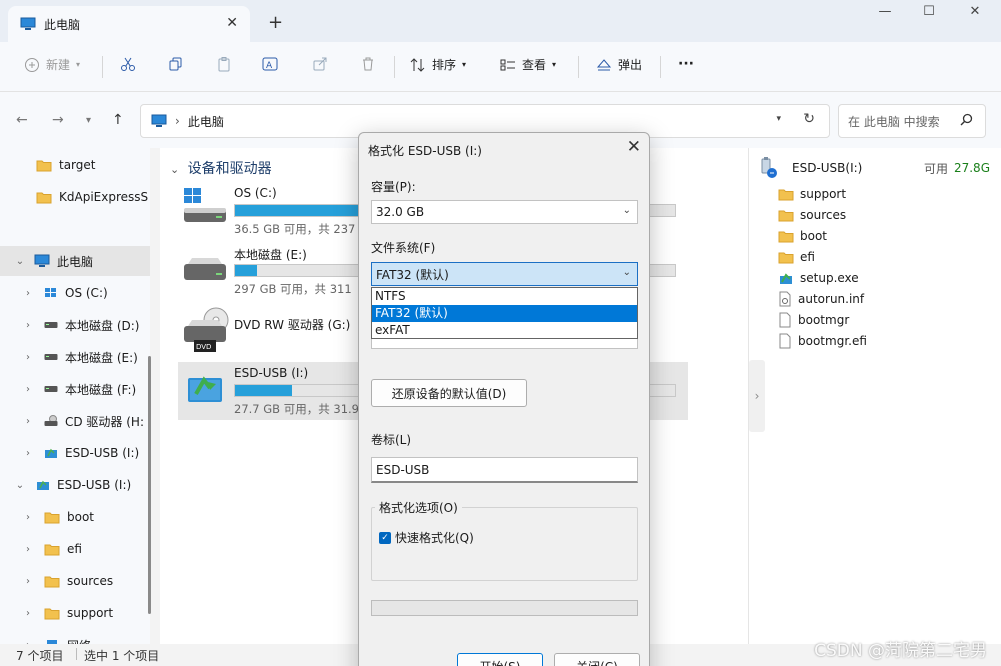 This screenshot has height=666, width=1001. What do you see at coordinates (75, 613) in the screenshot?
I see `nav-item-support: › support` at bounding box center [75, 613].